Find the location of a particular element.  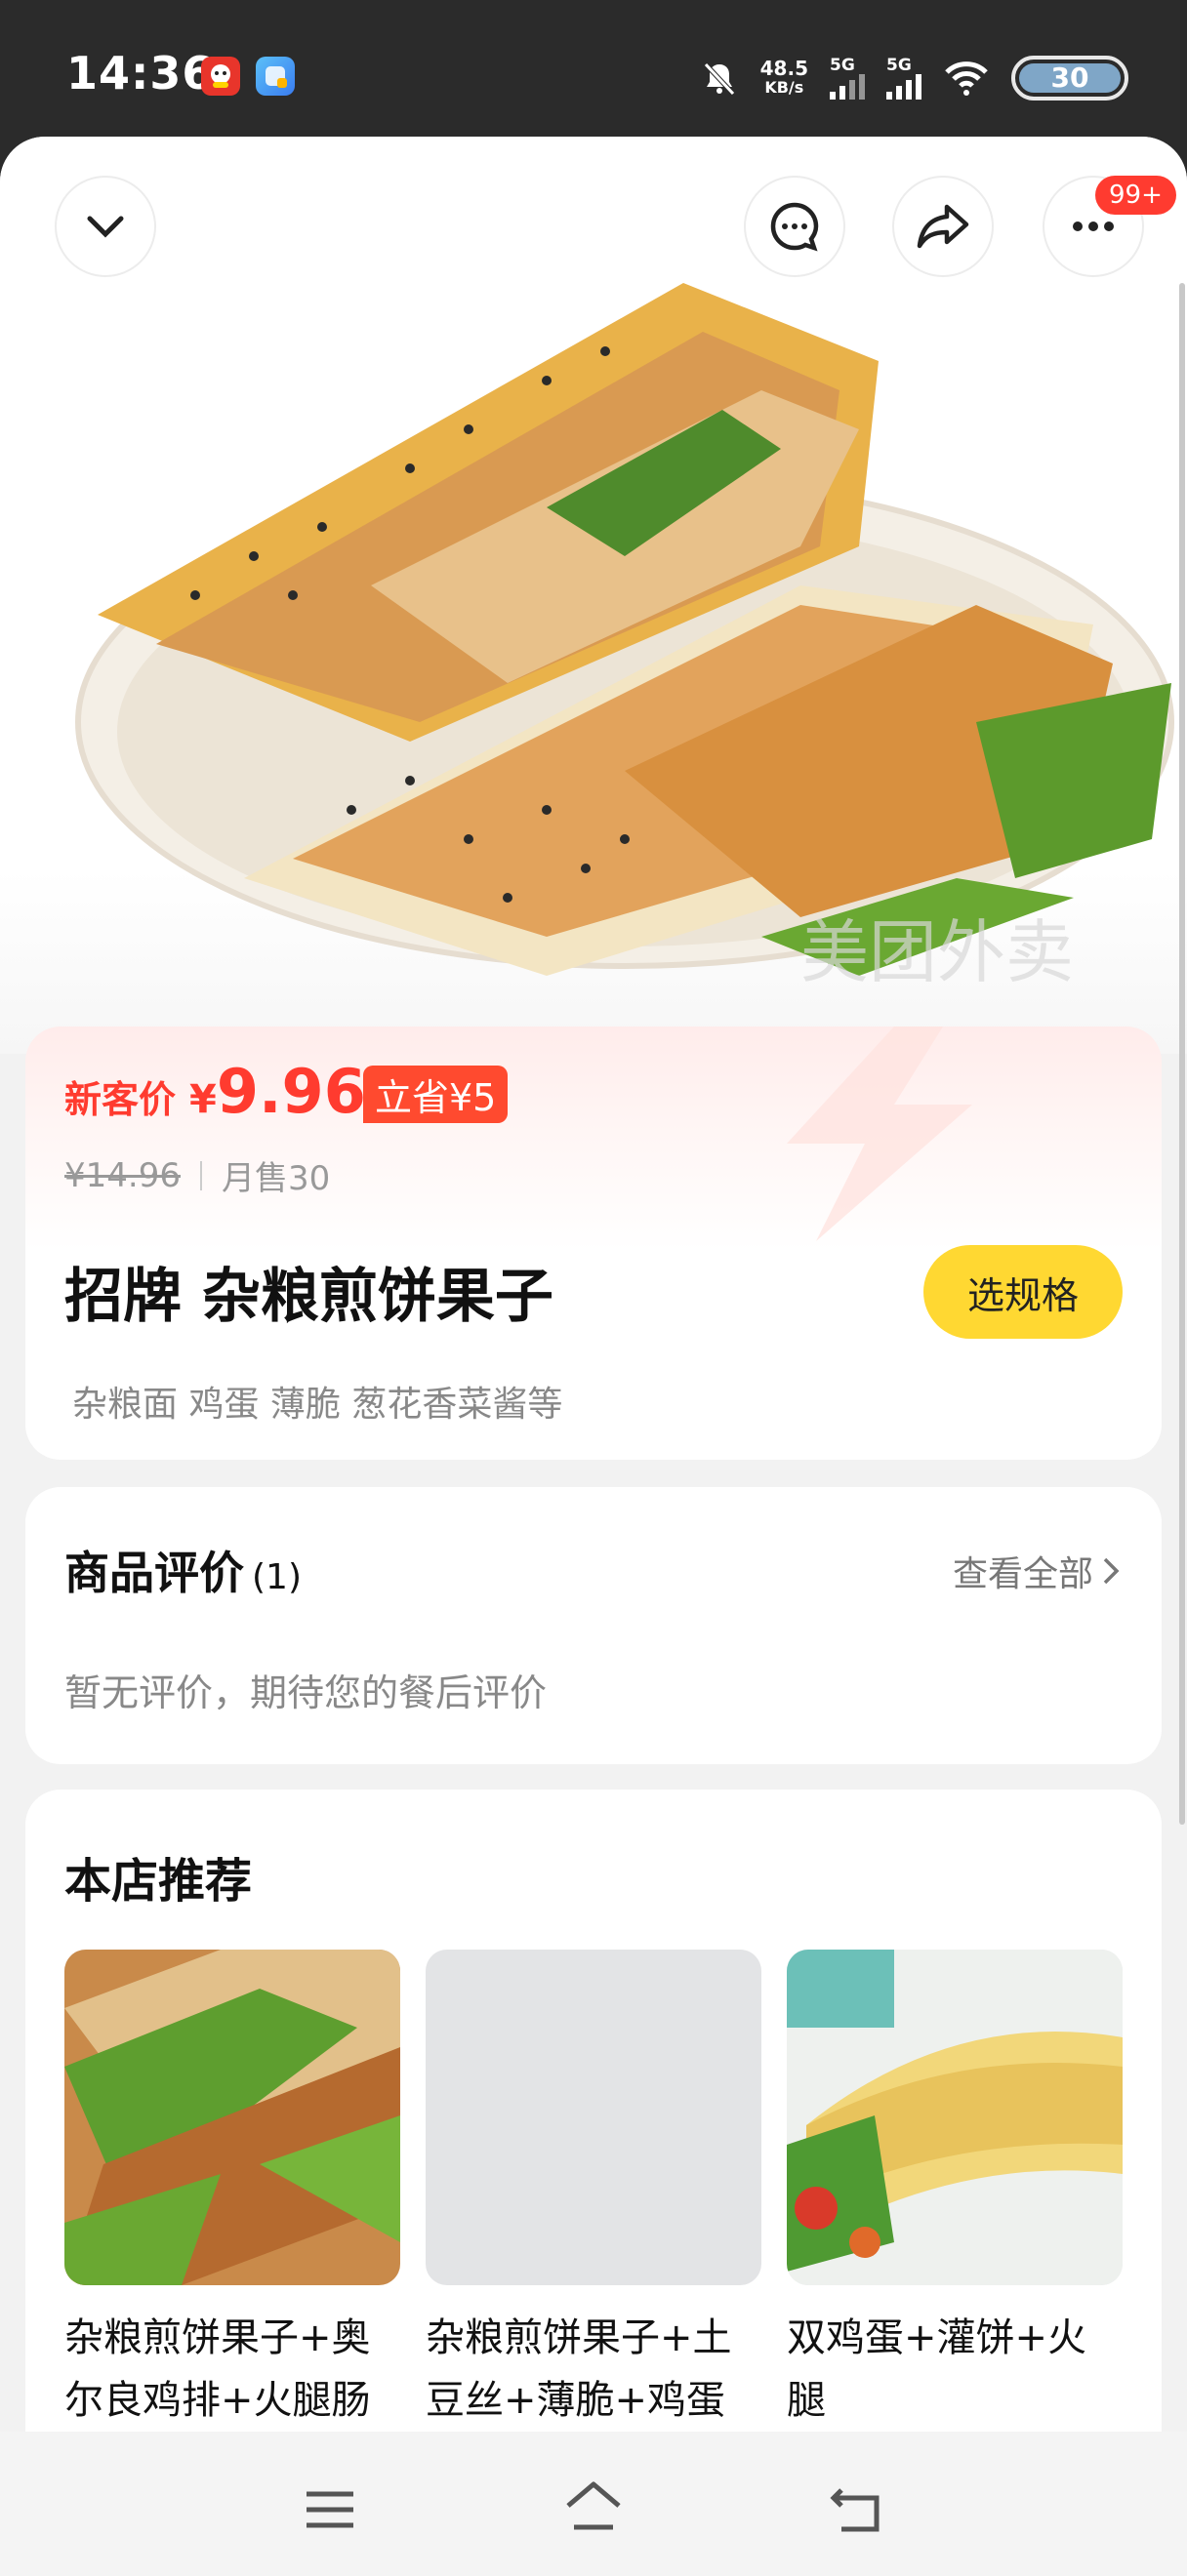

product-title: 招牌 杂粮煎饼果子 is located at coordinates (308, 1297).